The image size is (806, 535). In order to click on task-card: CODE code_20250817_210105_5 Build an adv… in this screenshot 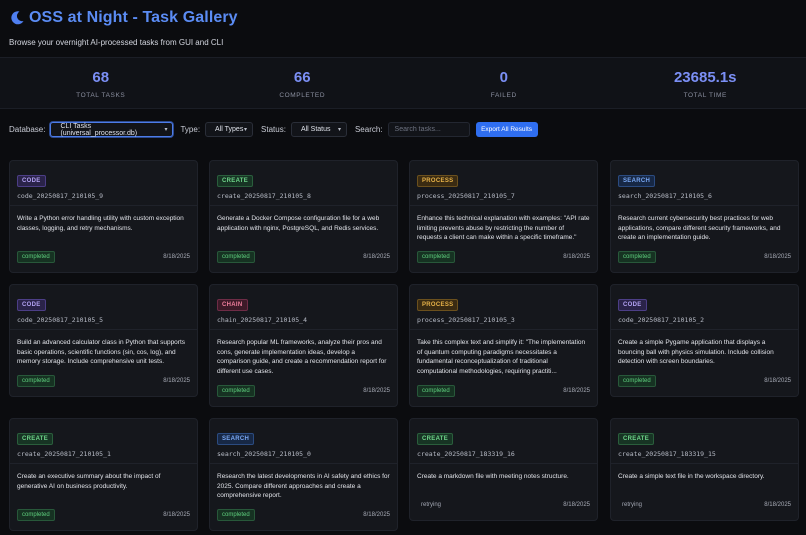, I will do `click(103, 340)`.